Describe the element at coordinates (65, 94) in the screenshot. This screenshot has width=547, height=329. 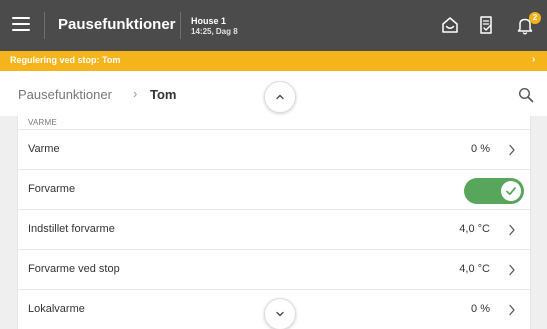
I see `breadcrumb-root: Pausefunktioner` at that location.